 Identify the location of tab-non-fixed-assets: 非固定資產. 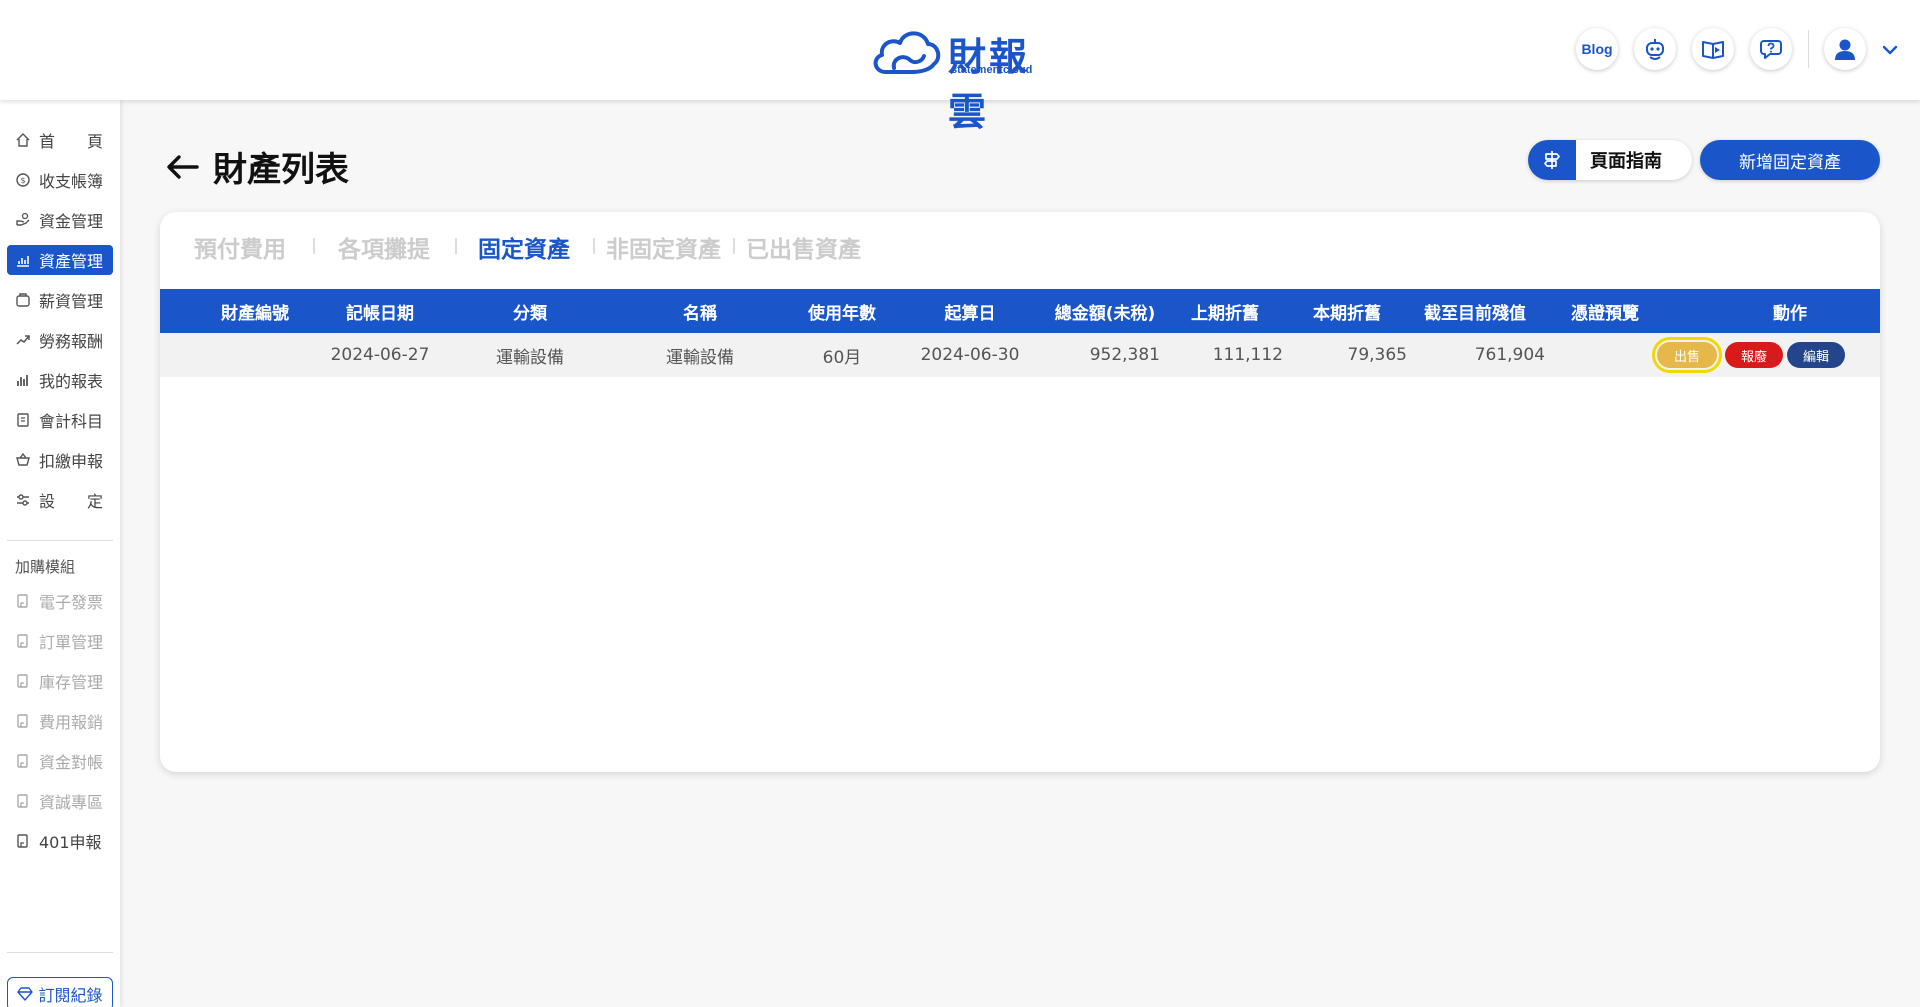
(663, 247).